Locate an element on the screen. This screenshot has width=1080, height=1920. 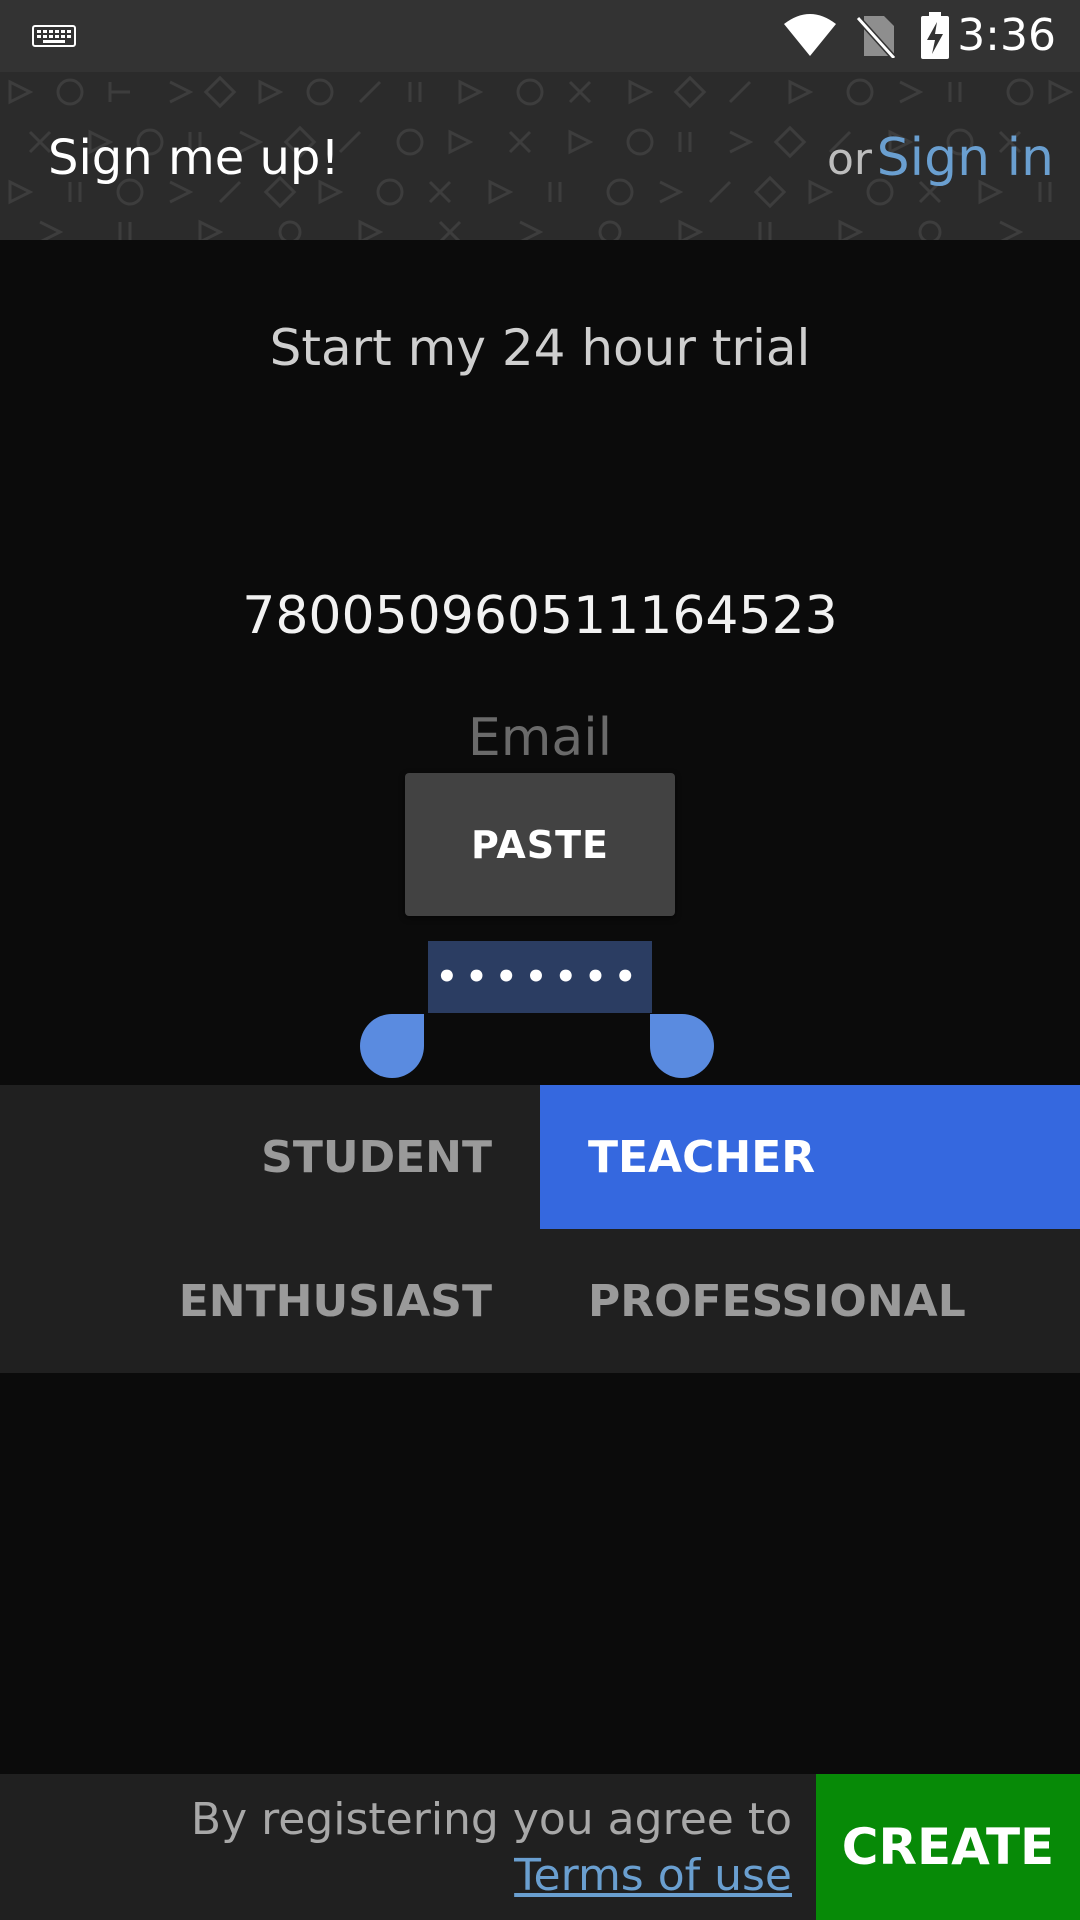
battery-charging-icon is located at coordinates (935, 38).